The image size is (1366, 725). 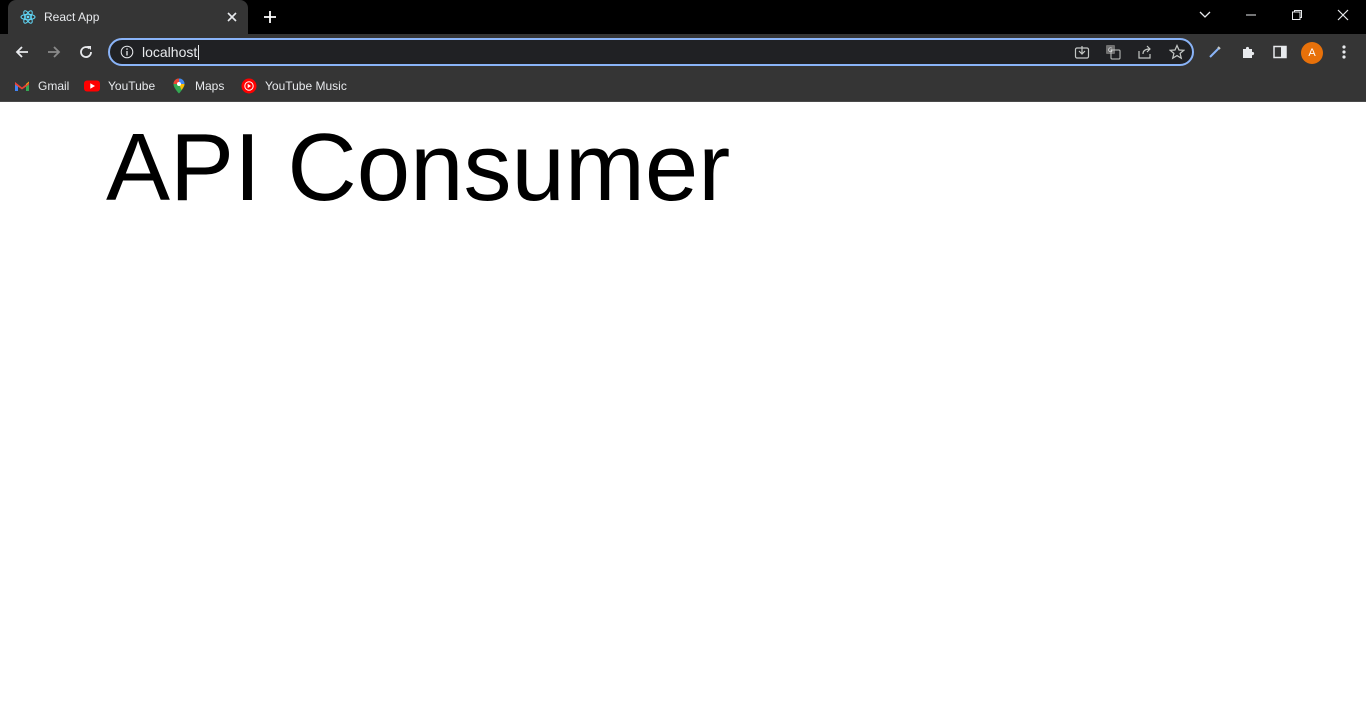 I want to click on toolbar: localhost G A, so click(x=683, y=52).